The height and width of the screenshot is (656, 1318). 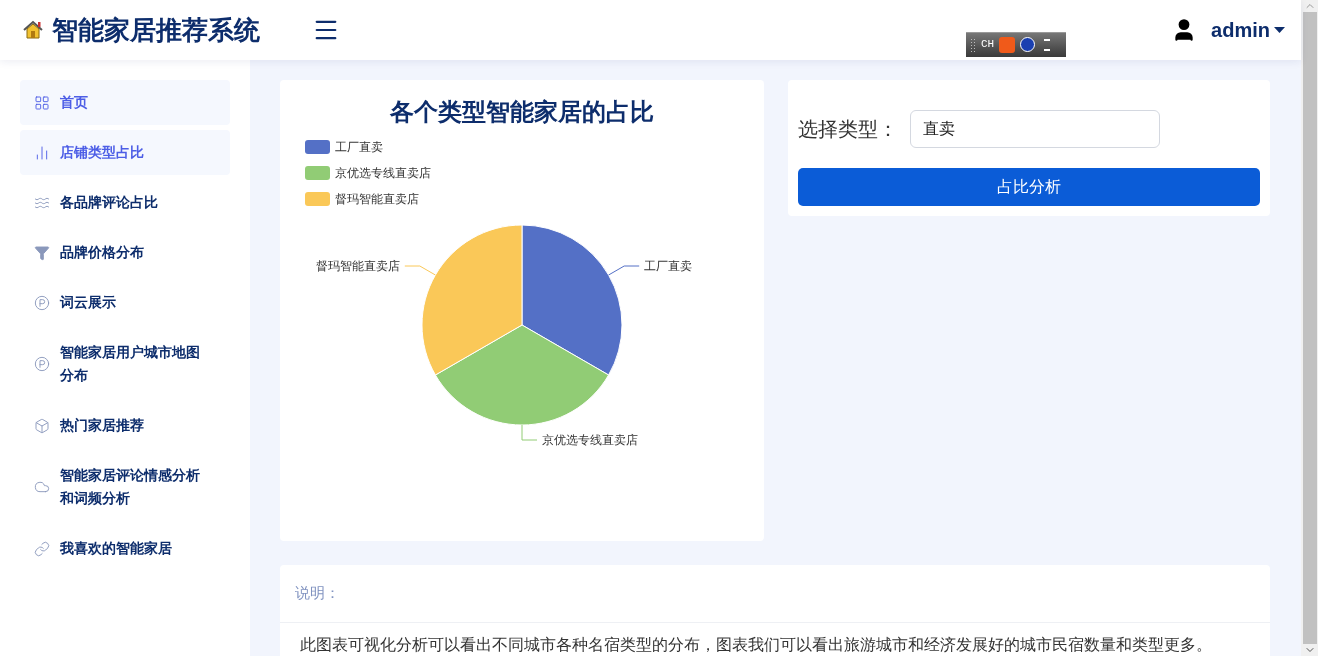 I want to click on slice-label: 督玛智能直卖店, so click(x=357, y=266).